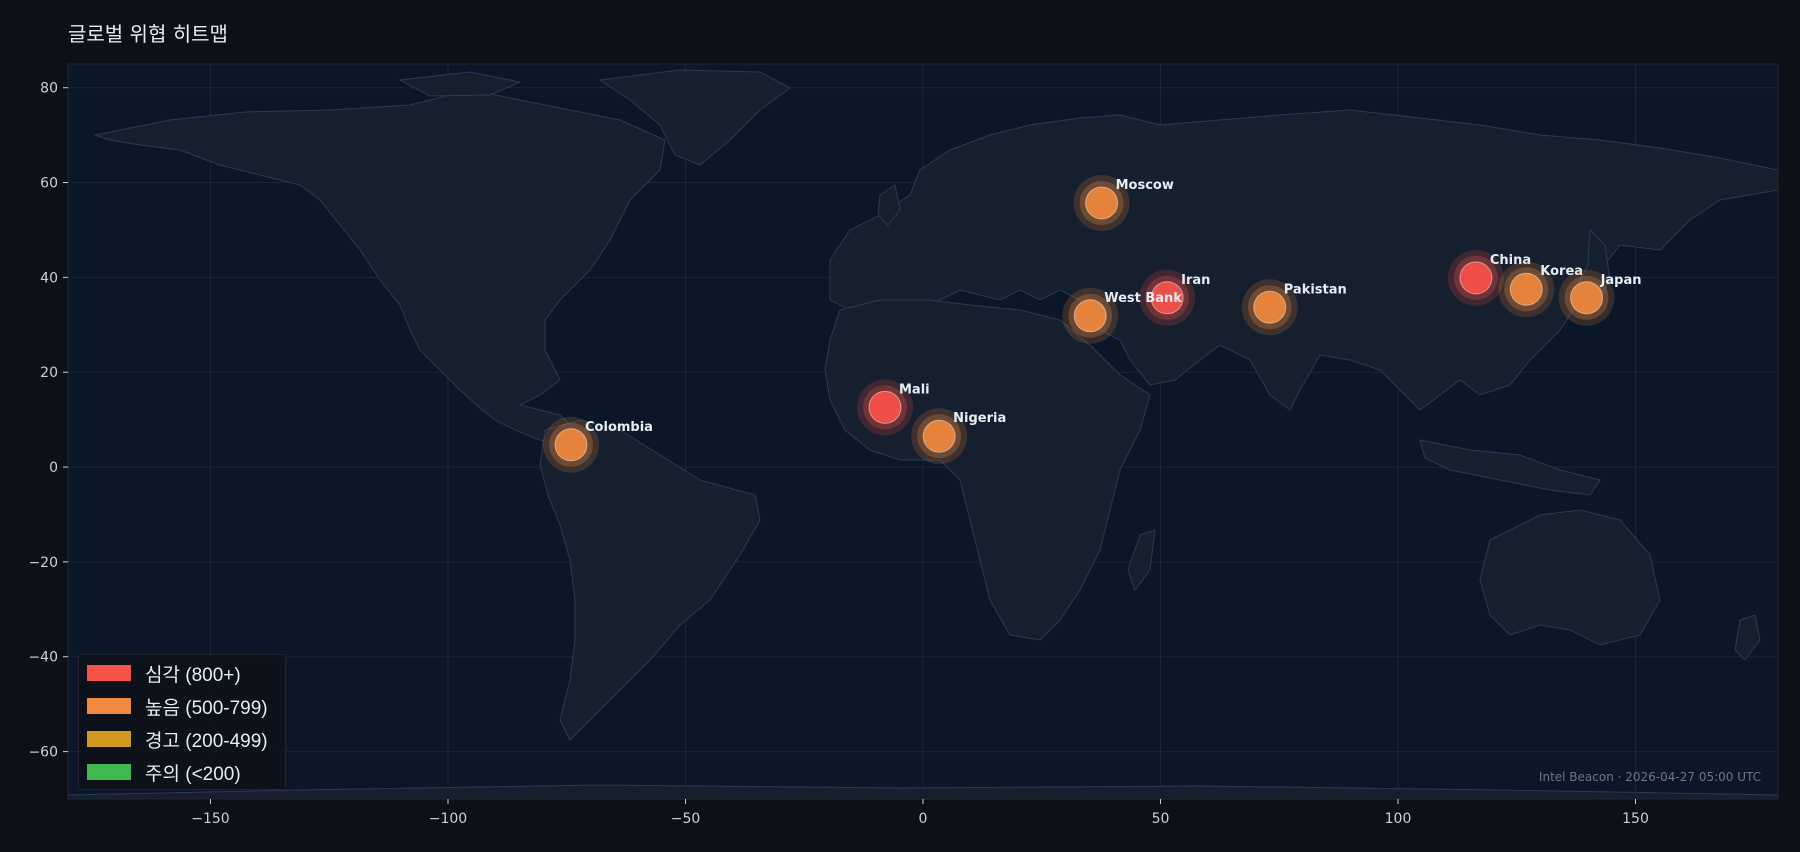  I want to click on x-tick-label: 100, so click(1398, 819).